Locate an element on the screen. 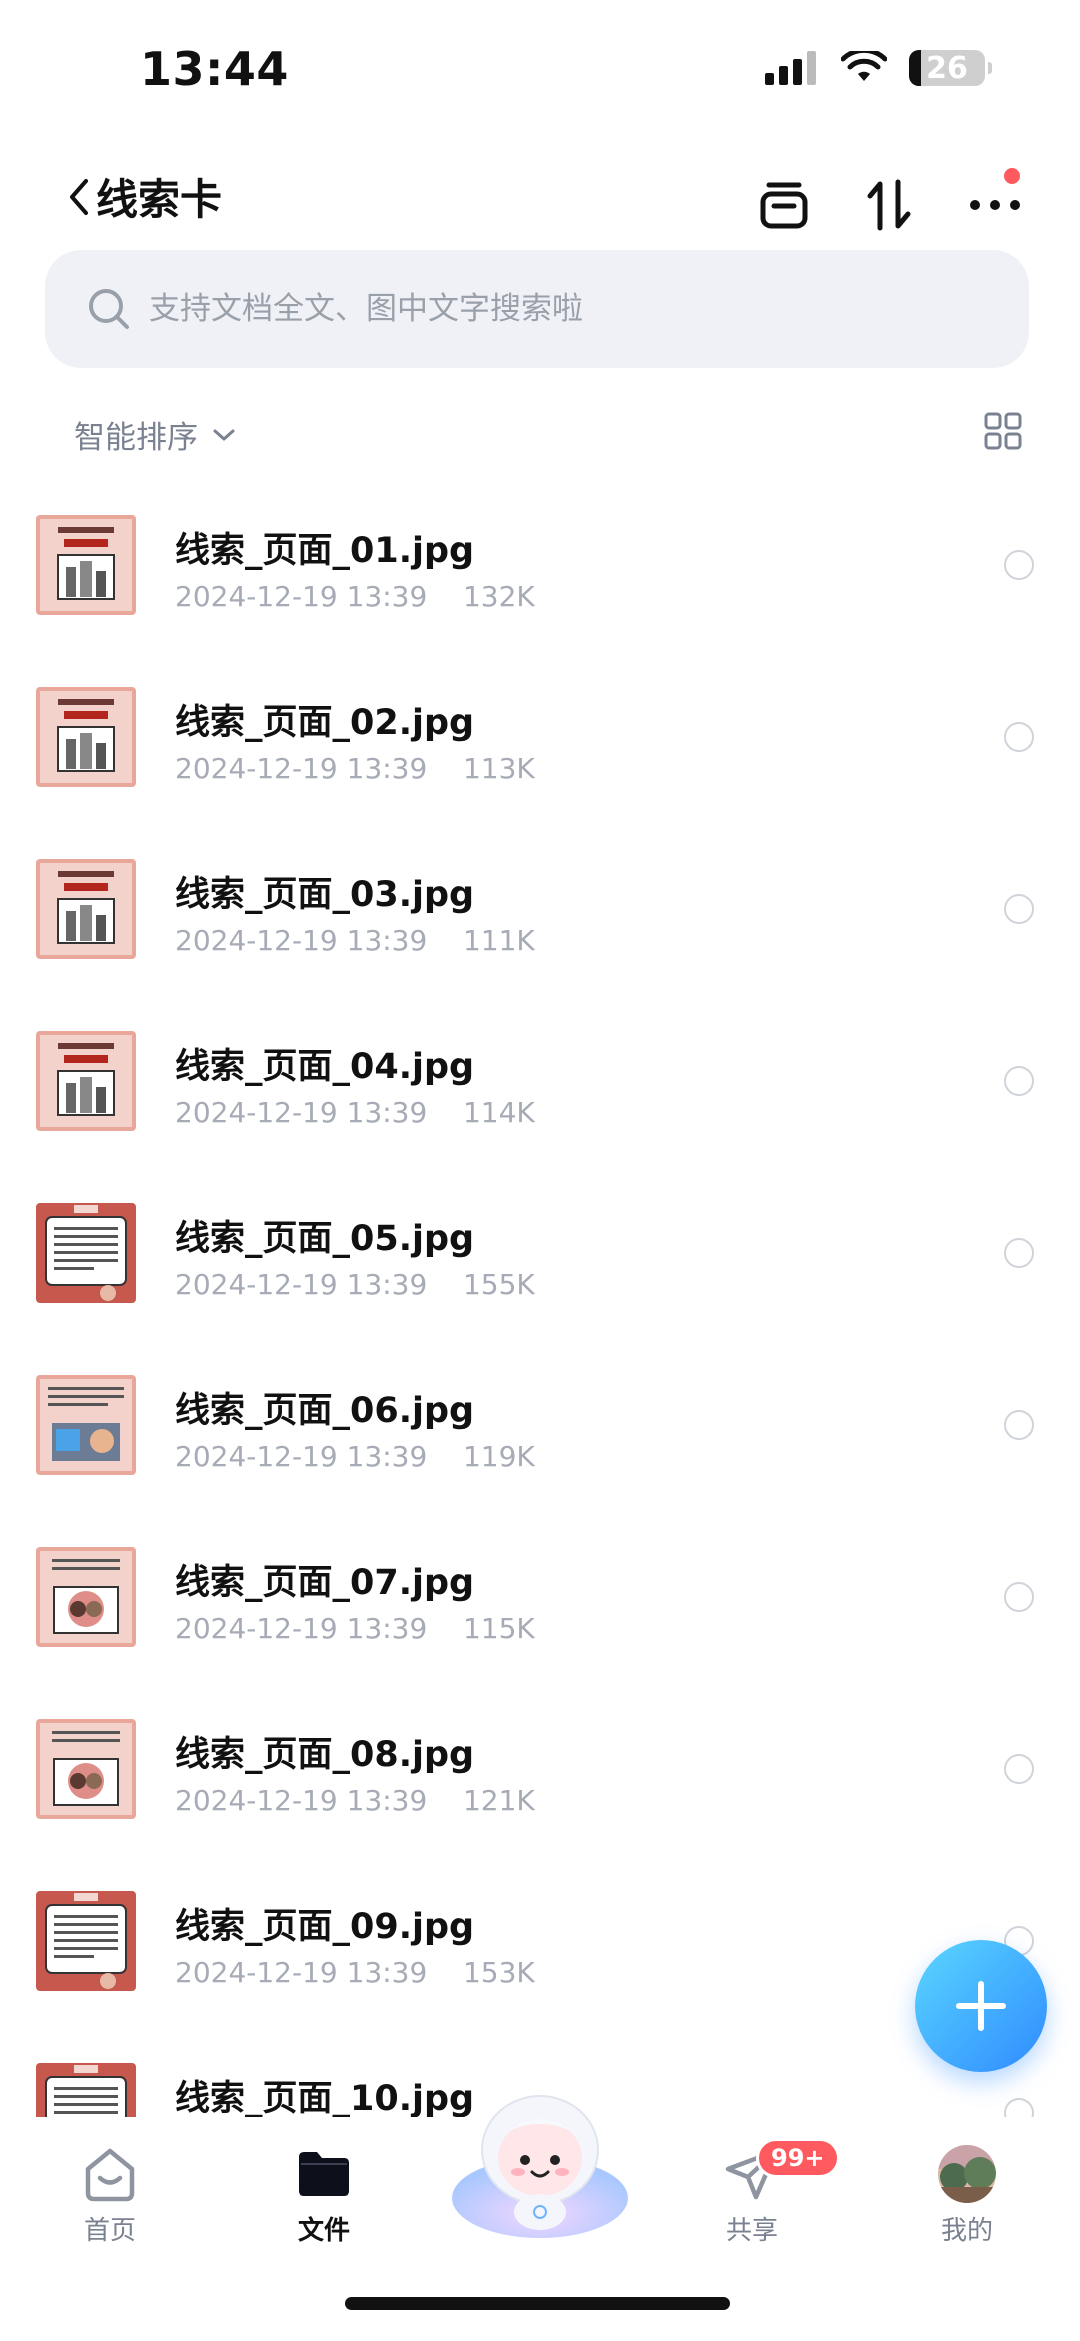 The image size is (1080, 2341). grid-view-button is located at coordinates (1003, 433).